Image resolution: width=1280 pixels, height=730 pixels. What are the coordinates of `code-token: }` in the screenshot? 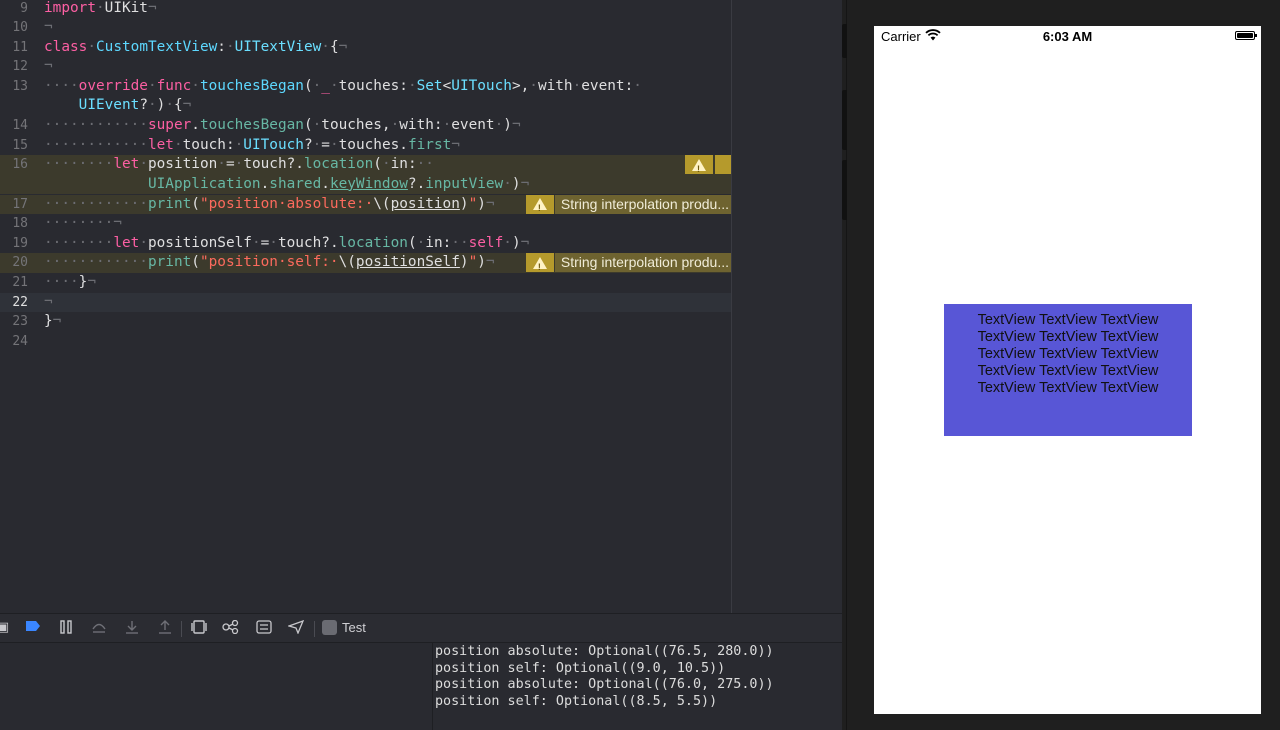 It's located at (48, 321).